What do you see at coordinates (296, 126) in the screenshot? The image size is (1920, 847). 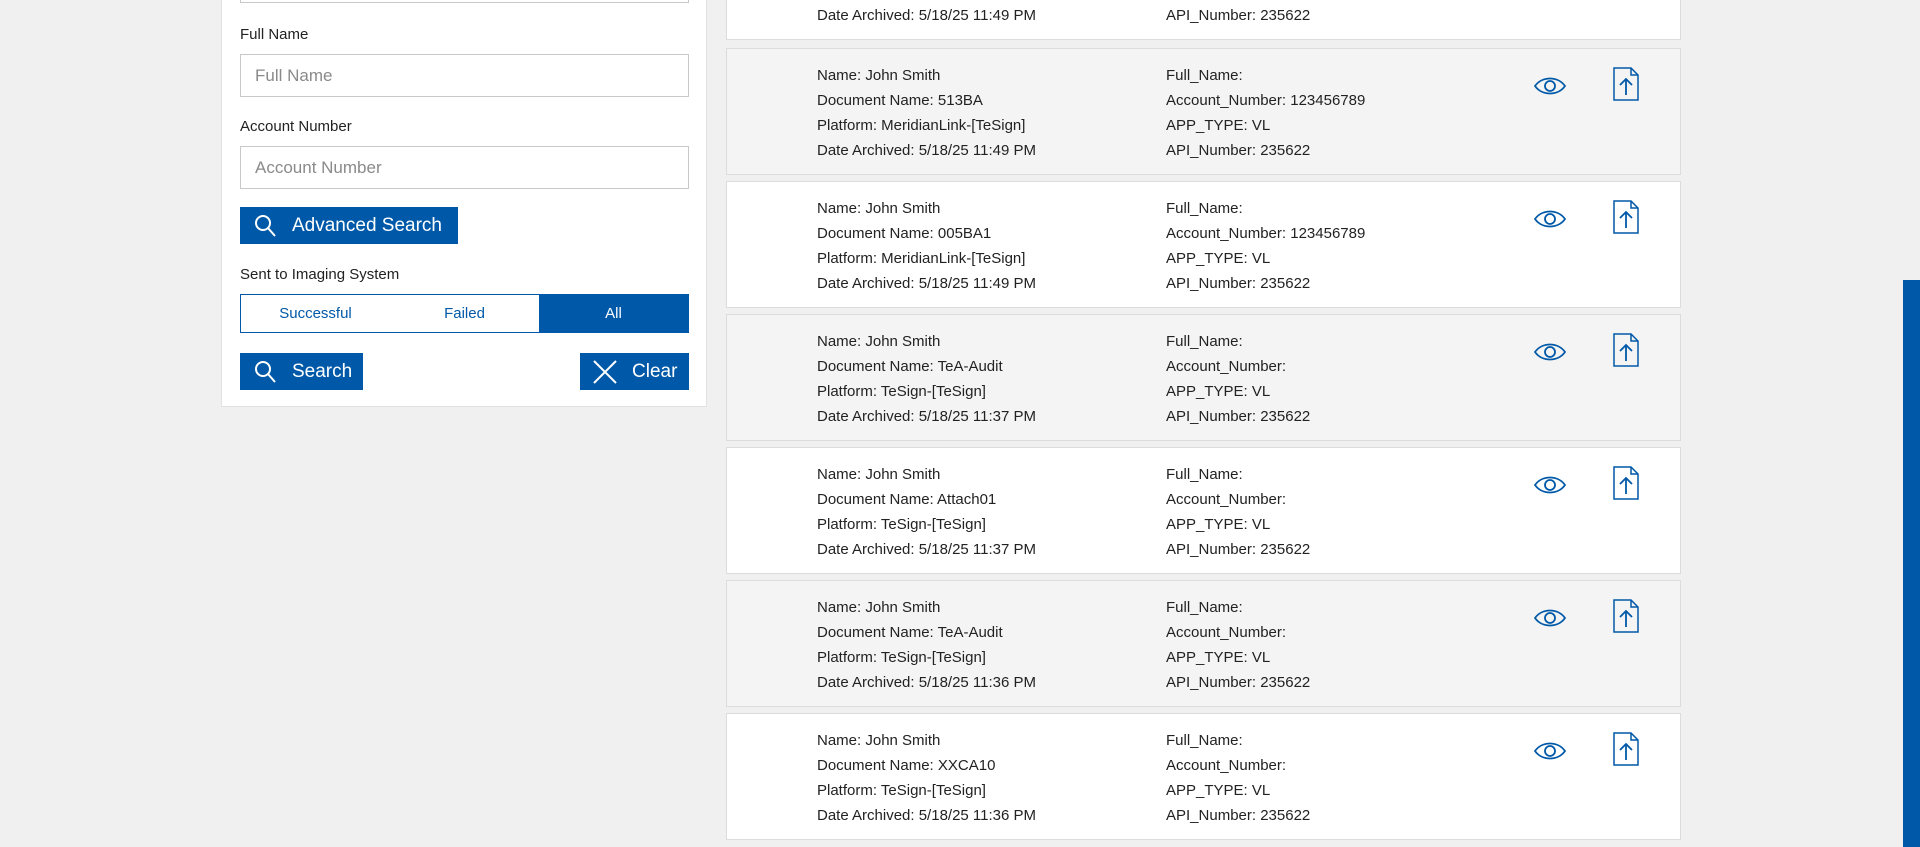 I see `account-number-label: Account Number` at bounding box center [296, 126].